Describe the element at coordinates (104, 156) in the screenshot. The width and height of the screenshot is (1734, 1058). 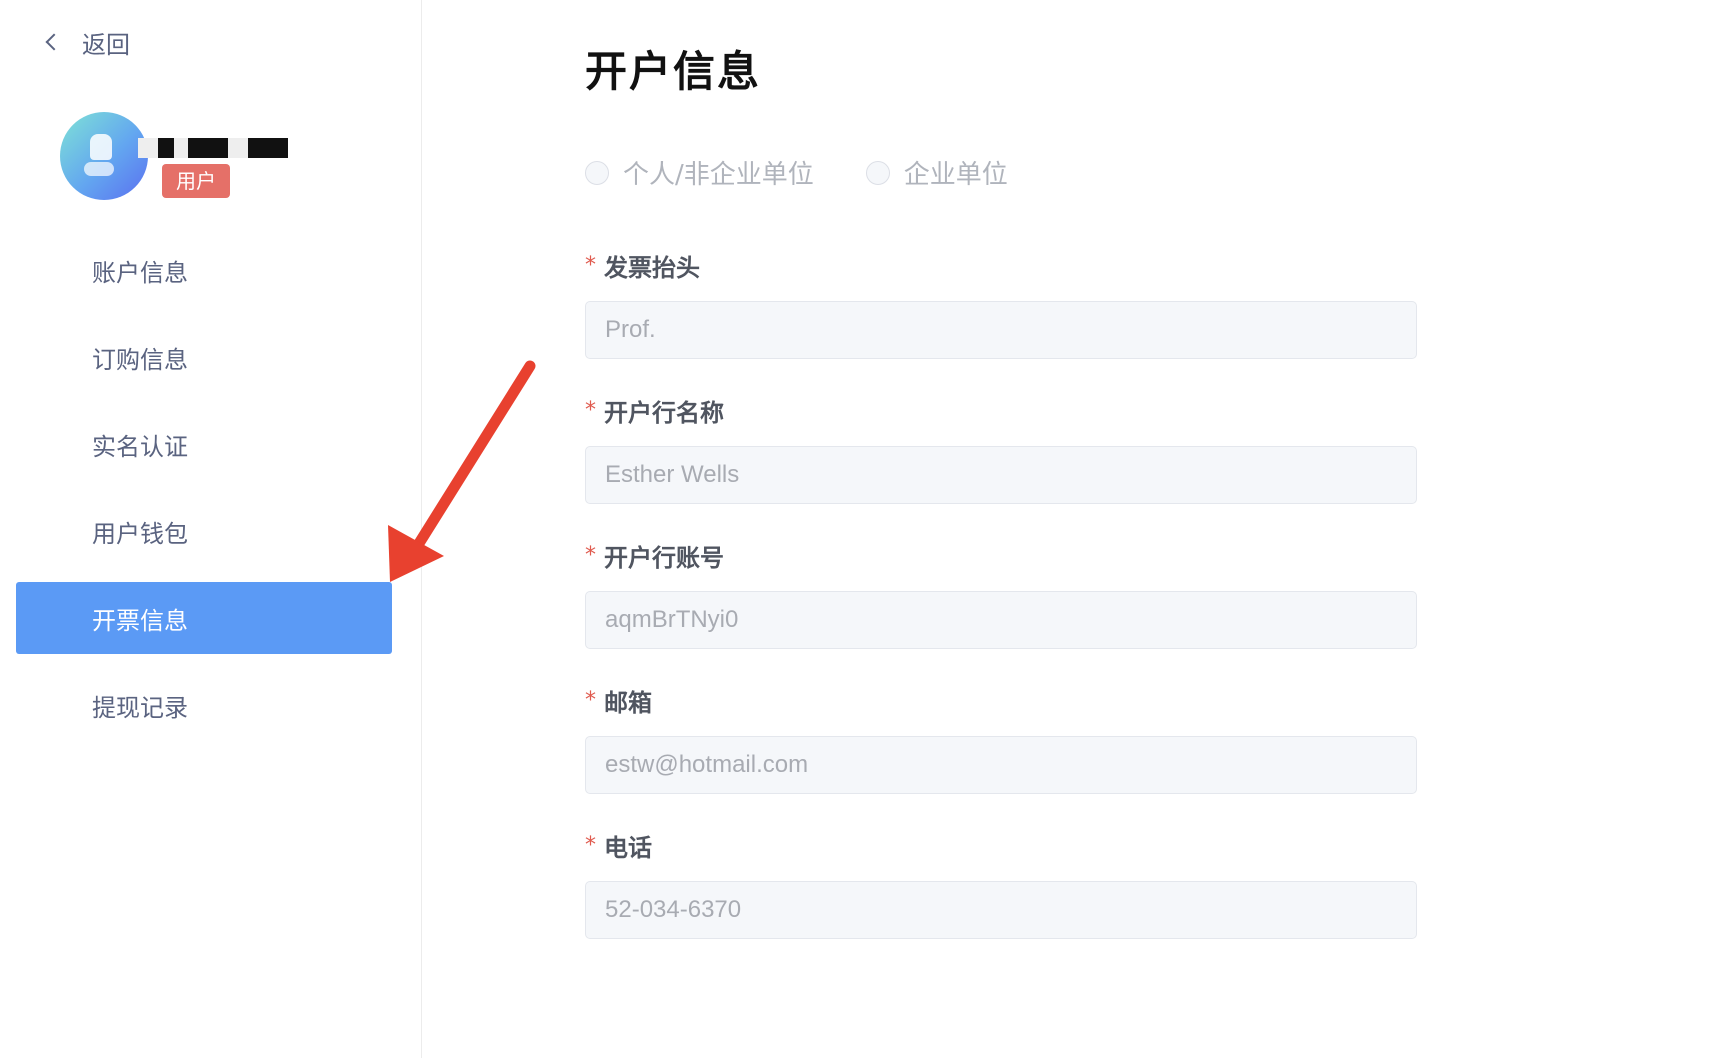
I see `avatar` at that location.